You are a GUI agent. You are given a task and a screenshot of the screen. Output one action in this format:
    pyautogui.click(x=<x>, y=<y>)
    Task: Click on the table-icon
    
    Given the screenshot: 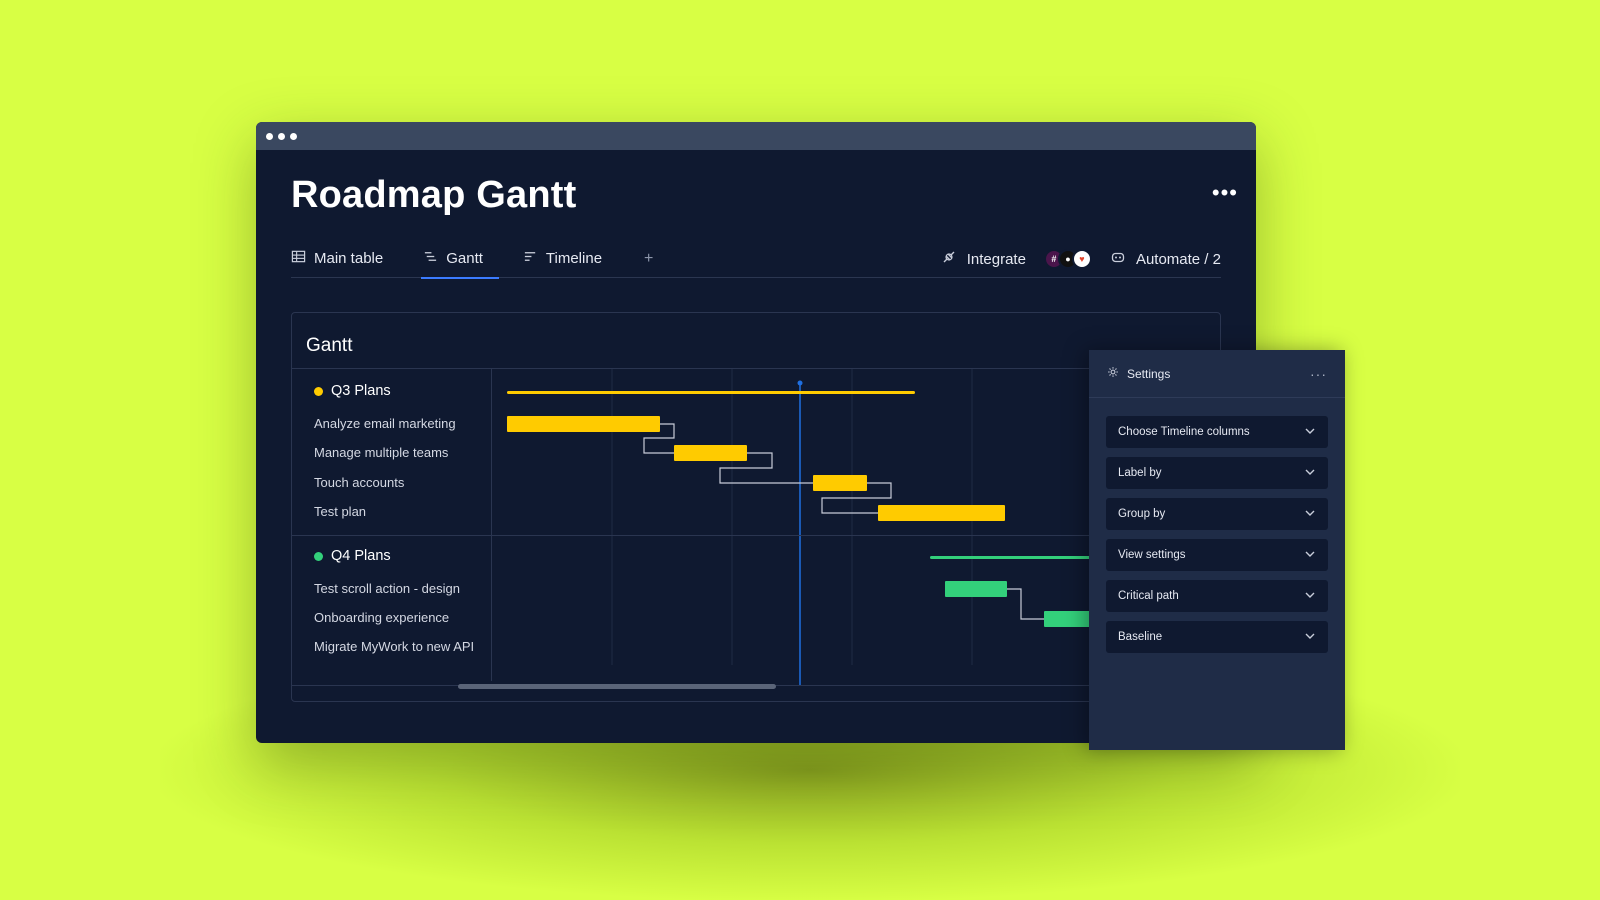 What is the action you would take?
    pyautogui.click(x=298, y=258)
    